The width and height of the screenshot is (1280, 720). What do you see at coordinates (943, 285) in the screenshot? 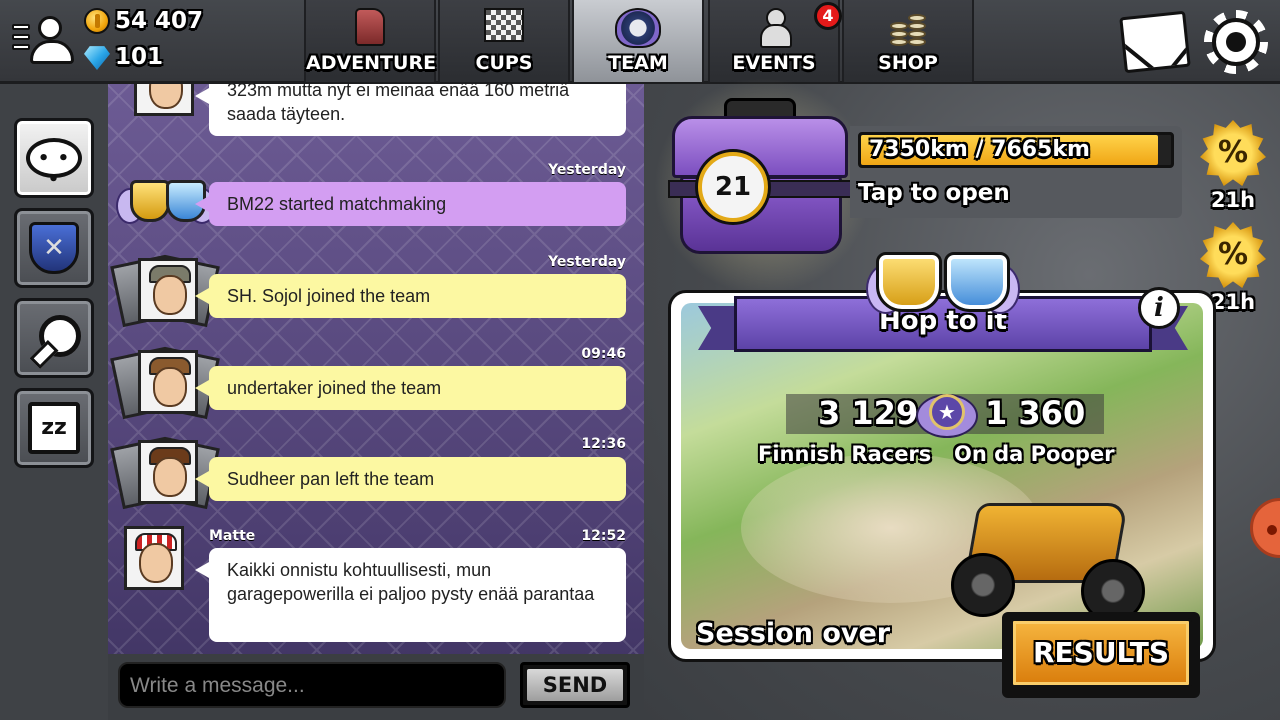
I see `event-trophies-icon` at bounding box center [943, 285].